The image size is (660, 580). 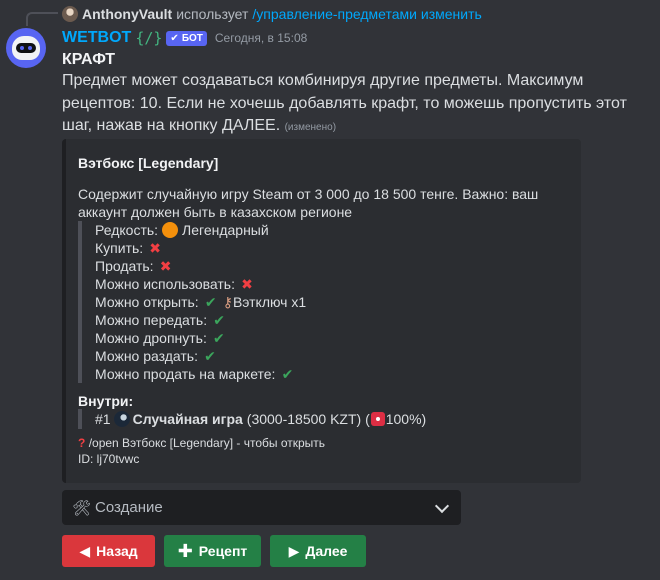 I want to click on arrow-right-icon: ▶, so click(x=294, y=550).